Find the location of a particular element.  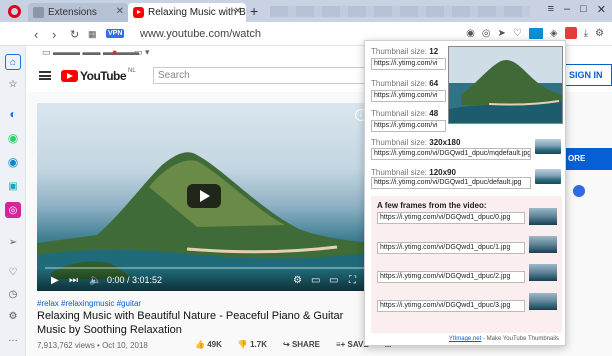

forward-icon: › is located at coordinates (54, 34).